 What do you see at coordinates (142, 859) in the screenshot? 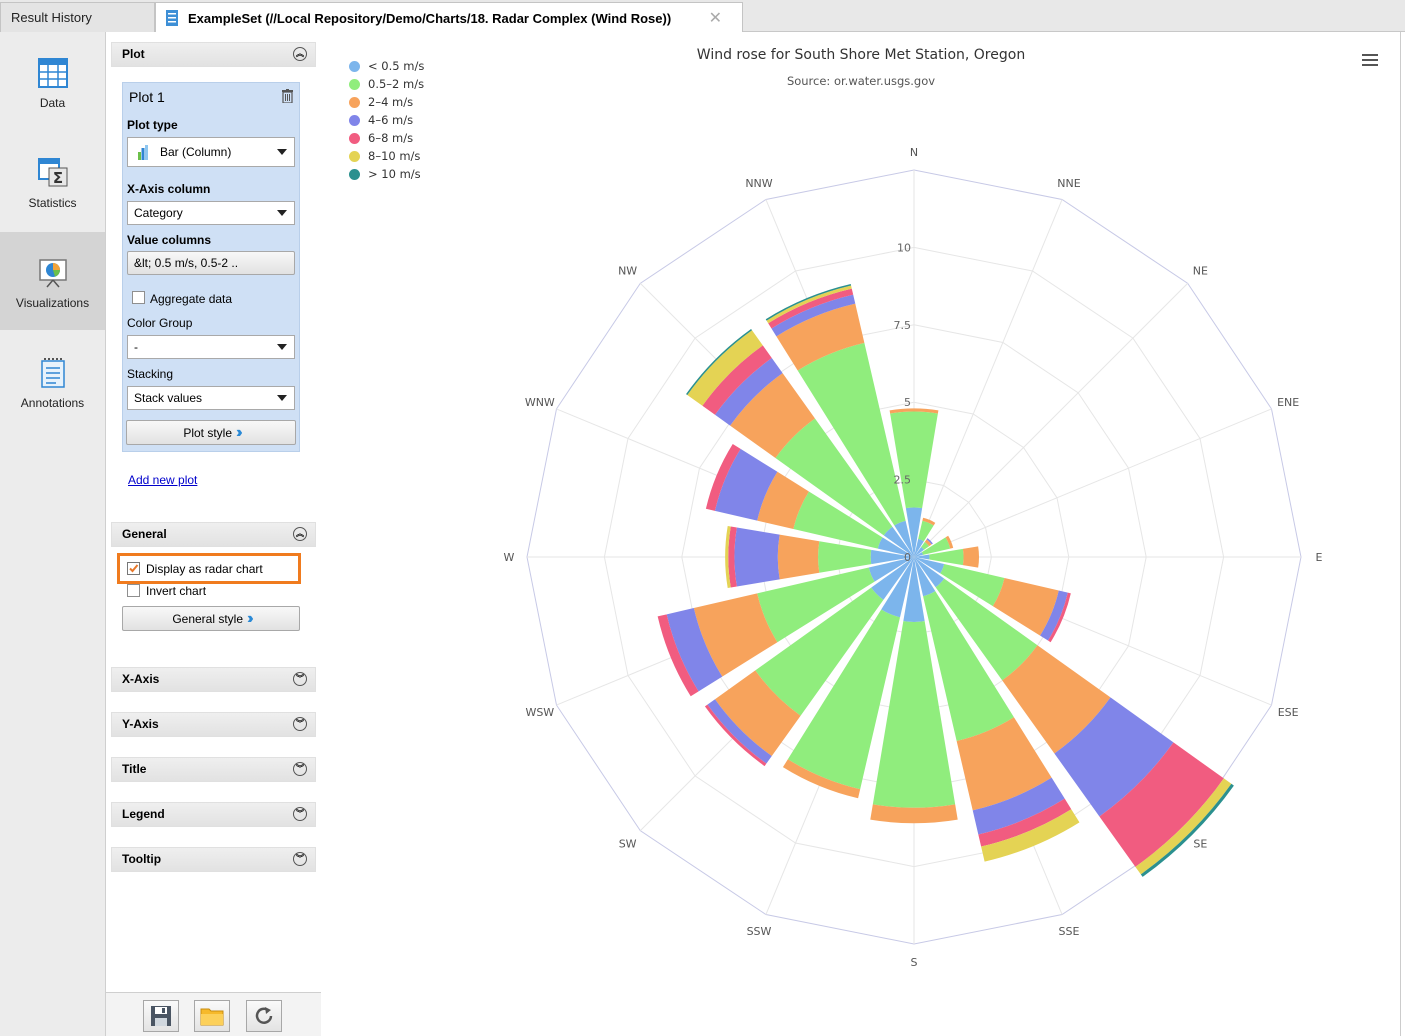
I see `section-tooltip-title: Tooltip` at bounding box center [142, 859].